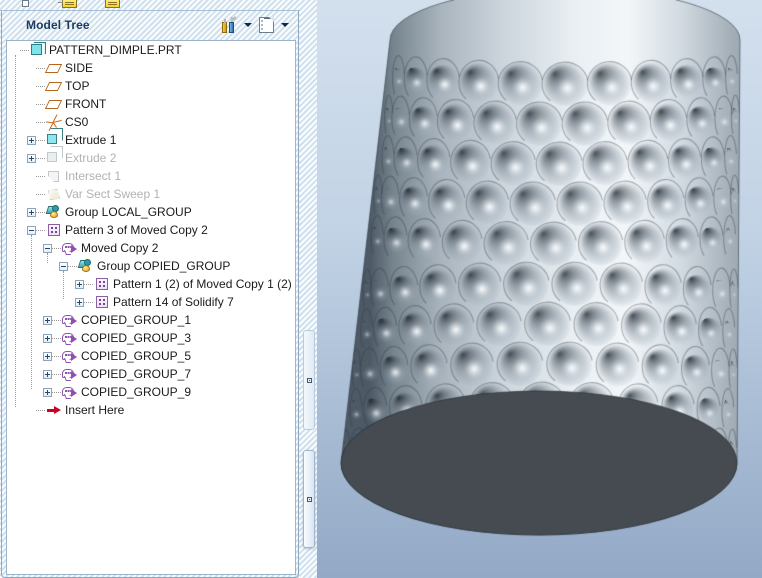 This screenshot has height=578, width=762. I want to click on tree-item-pattern-1-2-of-moved-copy-1-2: Pattern 1 (2) of Moved Copy 1 (2), so click(151, 284).